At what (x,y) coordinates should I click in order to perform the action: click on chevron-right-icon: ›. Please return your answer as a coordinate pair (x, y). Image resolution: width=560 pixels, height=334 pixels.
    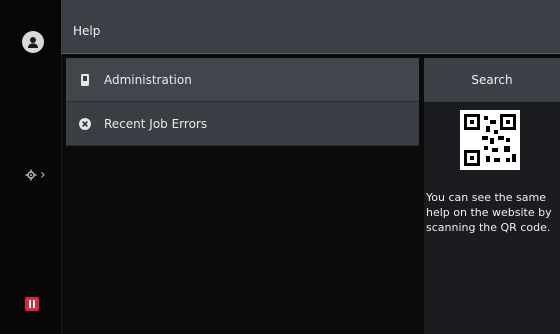
    Looking at the image, I should click on (43, 175).